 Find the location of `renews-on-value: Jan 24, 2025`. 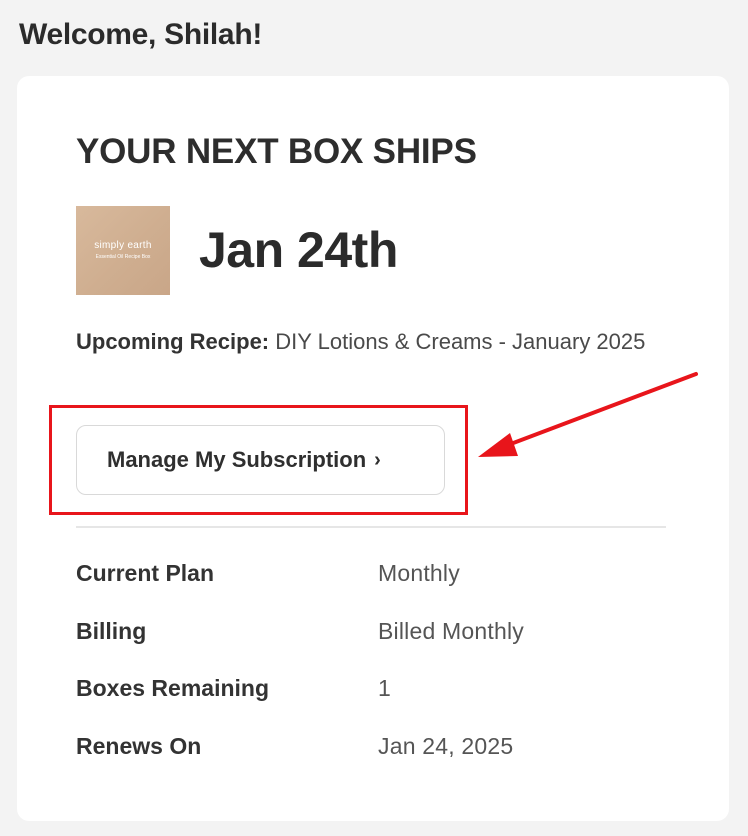

renews-on-value: Jan 24, 2025 is located at coordinates (446, 745).